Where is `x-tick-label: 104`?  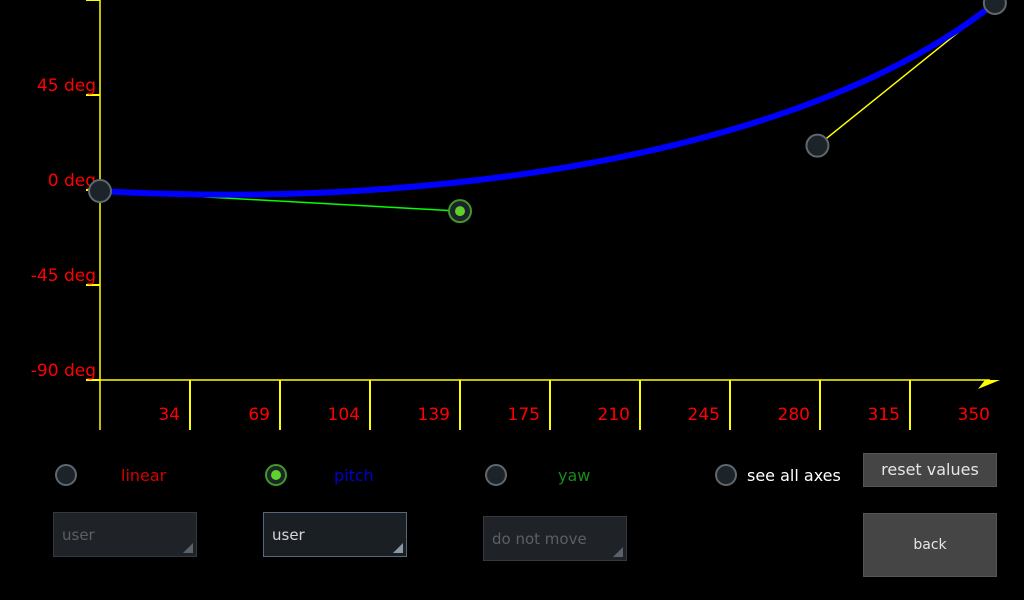
x-tick-label: 104 is located at coordinates (344, 415).